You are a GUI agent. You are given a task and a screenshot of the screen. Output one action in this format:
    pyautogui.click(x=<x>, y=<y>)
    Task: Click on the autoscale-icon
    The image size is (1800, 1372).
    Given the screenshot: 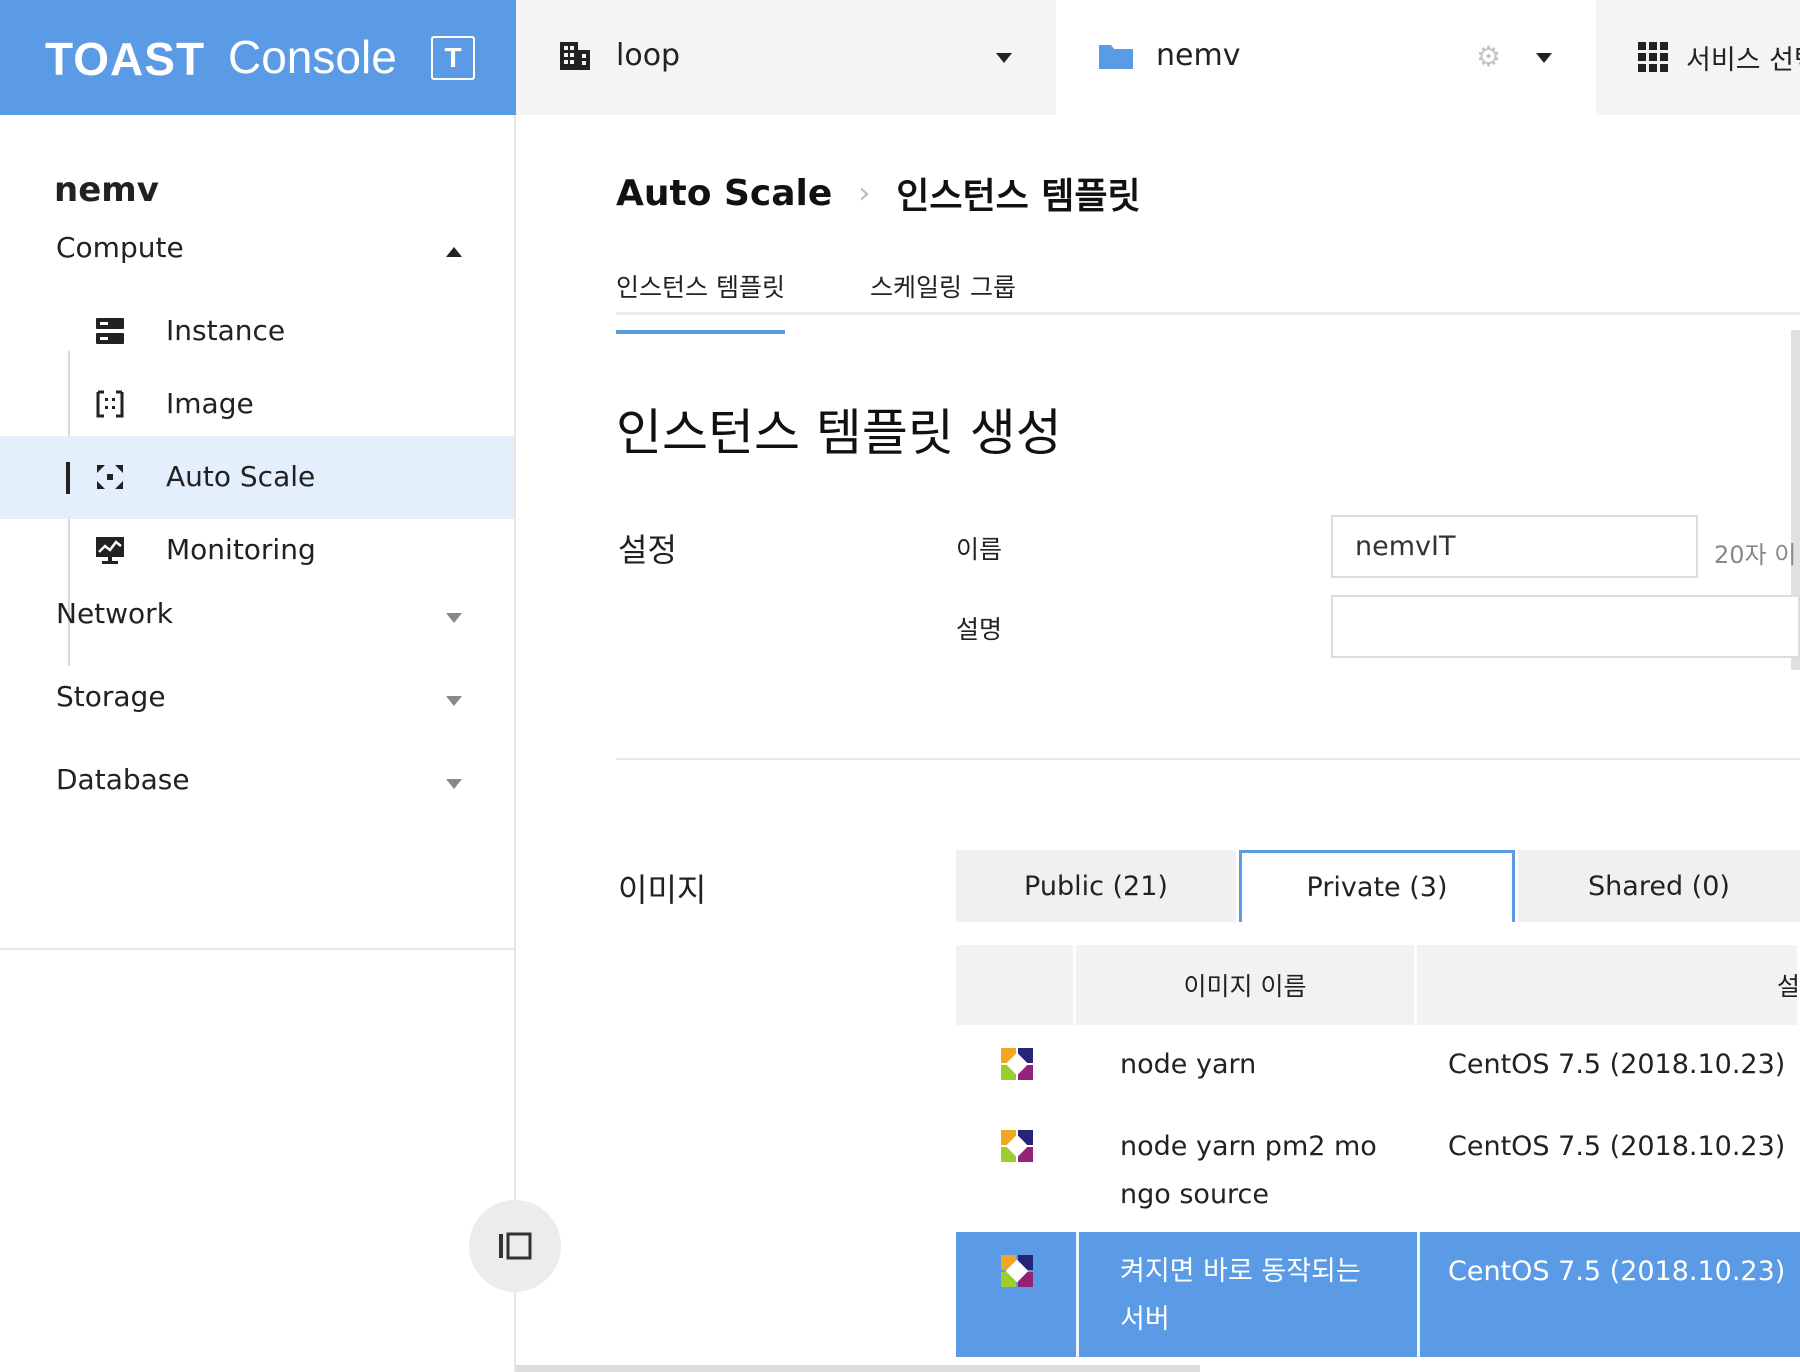 What is the action you would take?
    pyautogui.click(x=110, y=477)
    